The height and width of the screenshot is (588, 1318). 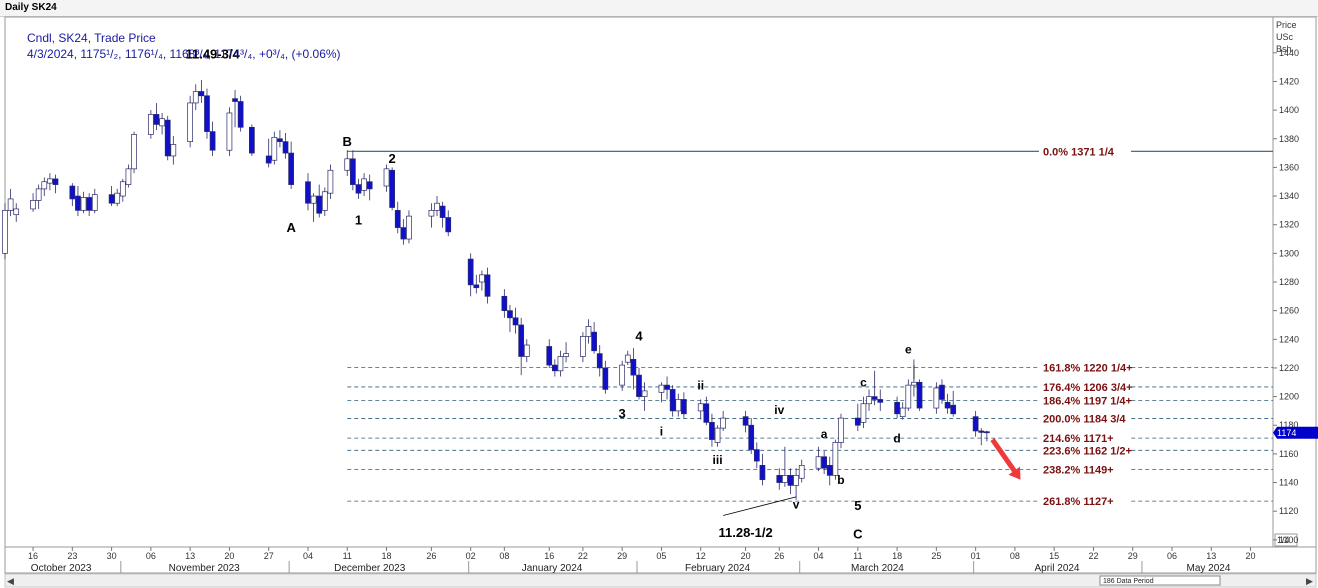 What do you see at coordinates (1289, 339) in the screenshot?
I see `y-tick-label: 1240` at bounding box center [1289, 339].